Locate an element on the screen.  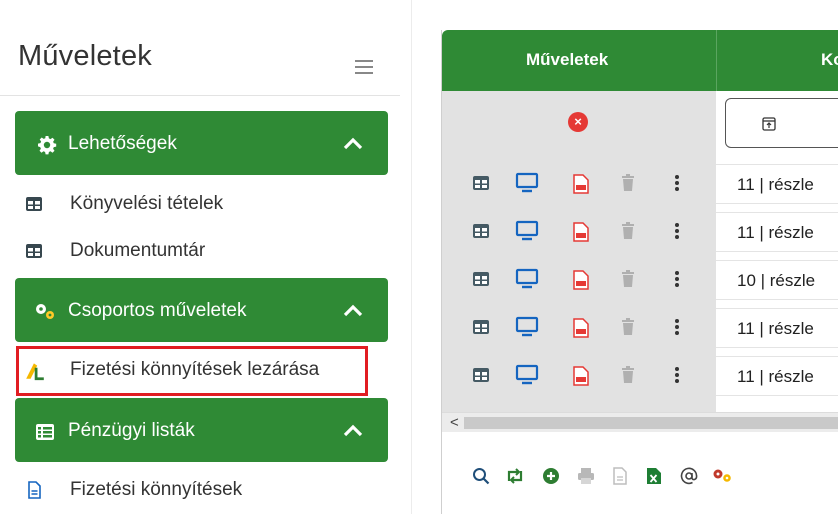
sidebar-item-konyvelesi-tetelek: Könyvelési tételek is located at coordinates (200, 205).